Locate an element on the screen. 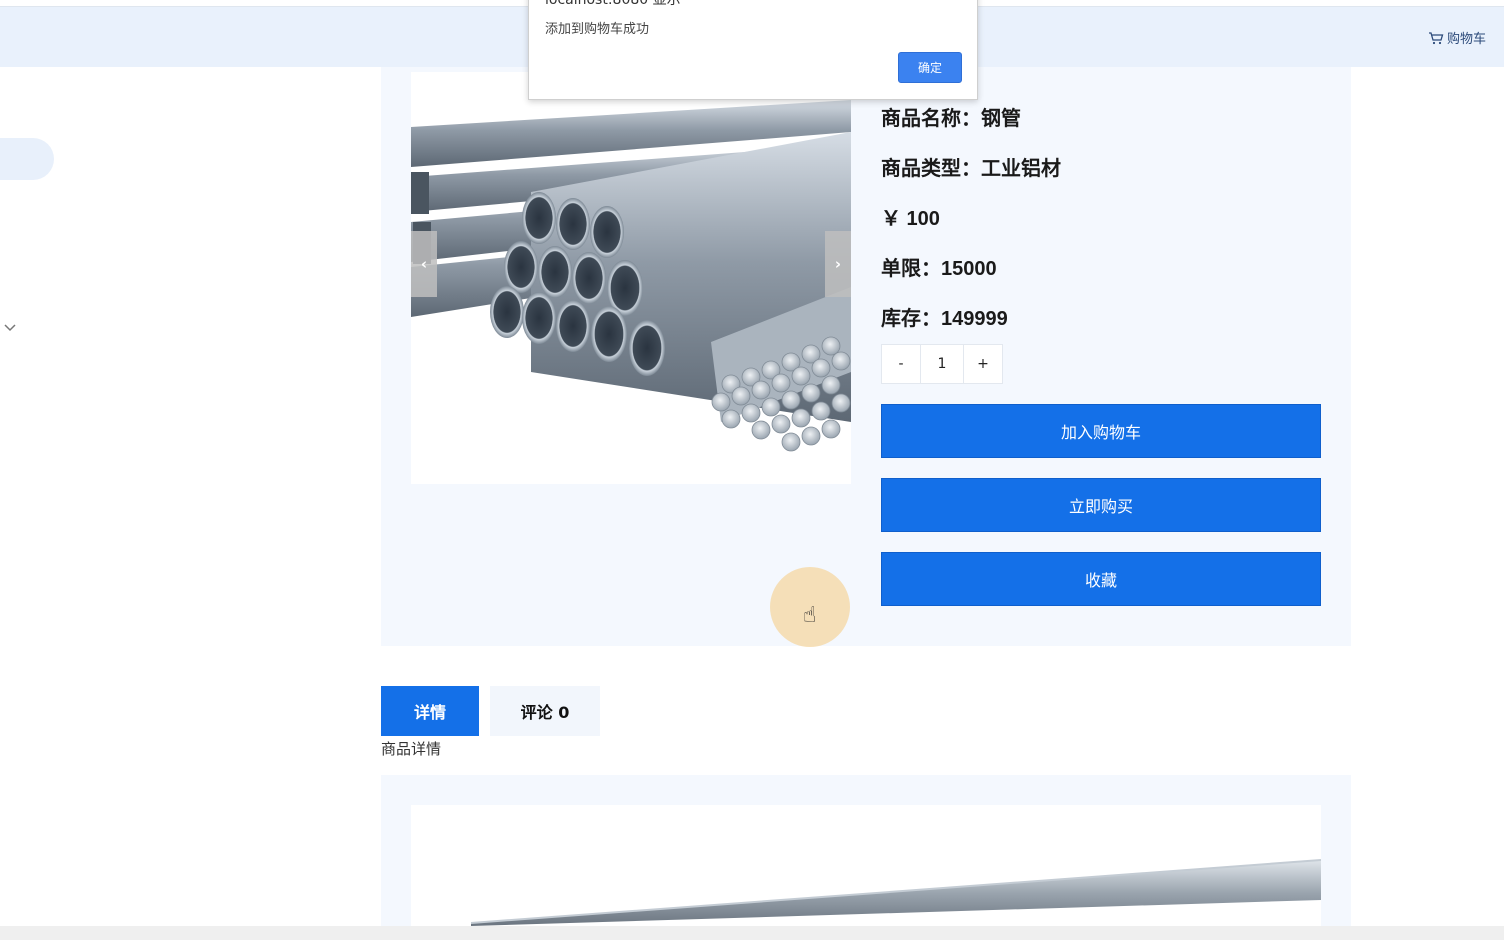 This screenshot has width=1504, height=940. carousel-next-button: › is located at coordinates (838, 264).